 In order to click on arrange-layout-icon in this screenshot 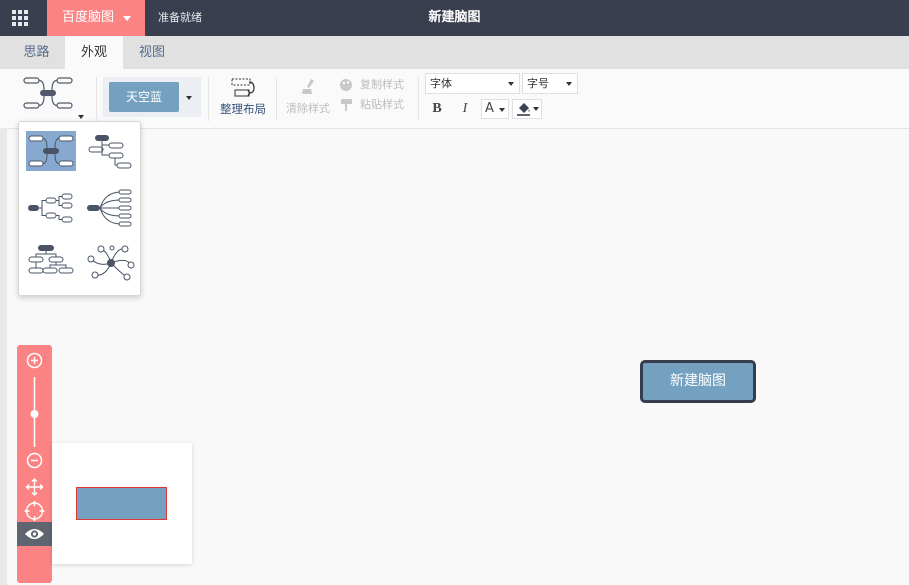, I will do `click(243, 87)`.